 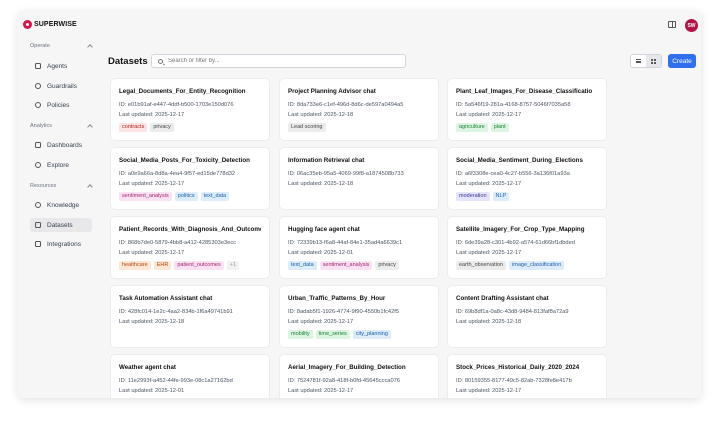 What do you see at coordinates (55, 24) in the screenshot?
I see `logo-text: SUPERWISE` at bounding box center [55, 24].